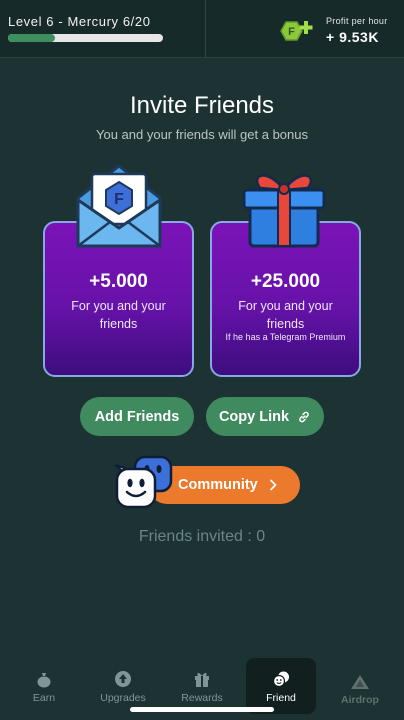 This screenshot has width=404, height=720. What do you see at coordinates (280, 679) in the screenshot?
I see `friends-icon` at bounding box center [280, 679].